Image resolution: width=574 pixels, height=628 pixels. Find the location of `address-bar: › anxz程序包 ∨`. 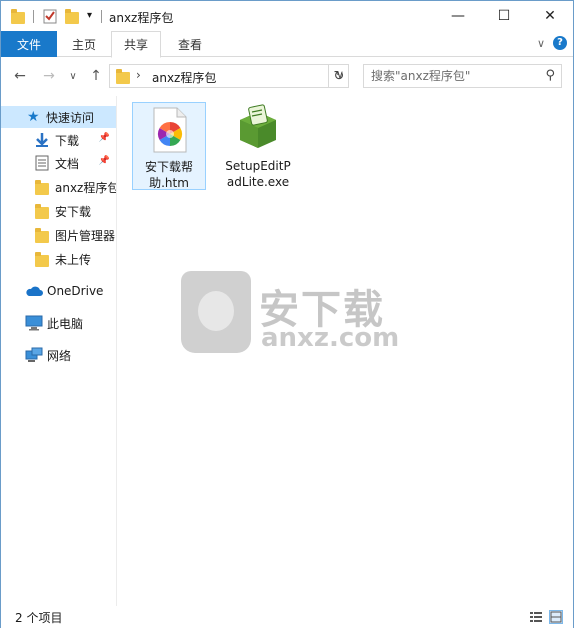

address-bar: › anxz程序包 ∨ is located at coordinates (229, 76).